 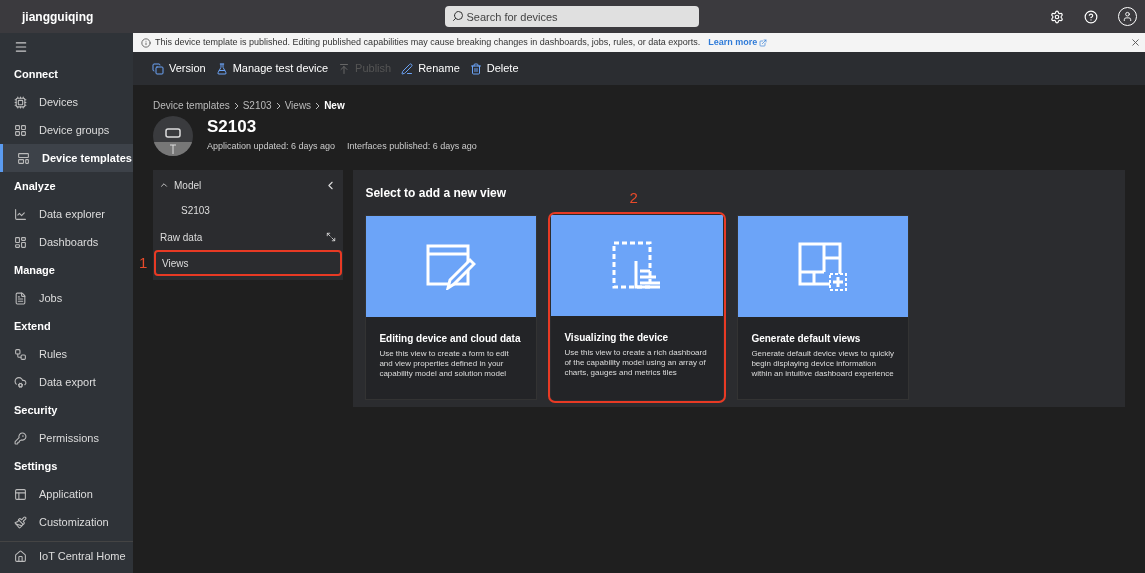 I want to click on breadcrumb-item: Device templates, so click(x=191, y=105).